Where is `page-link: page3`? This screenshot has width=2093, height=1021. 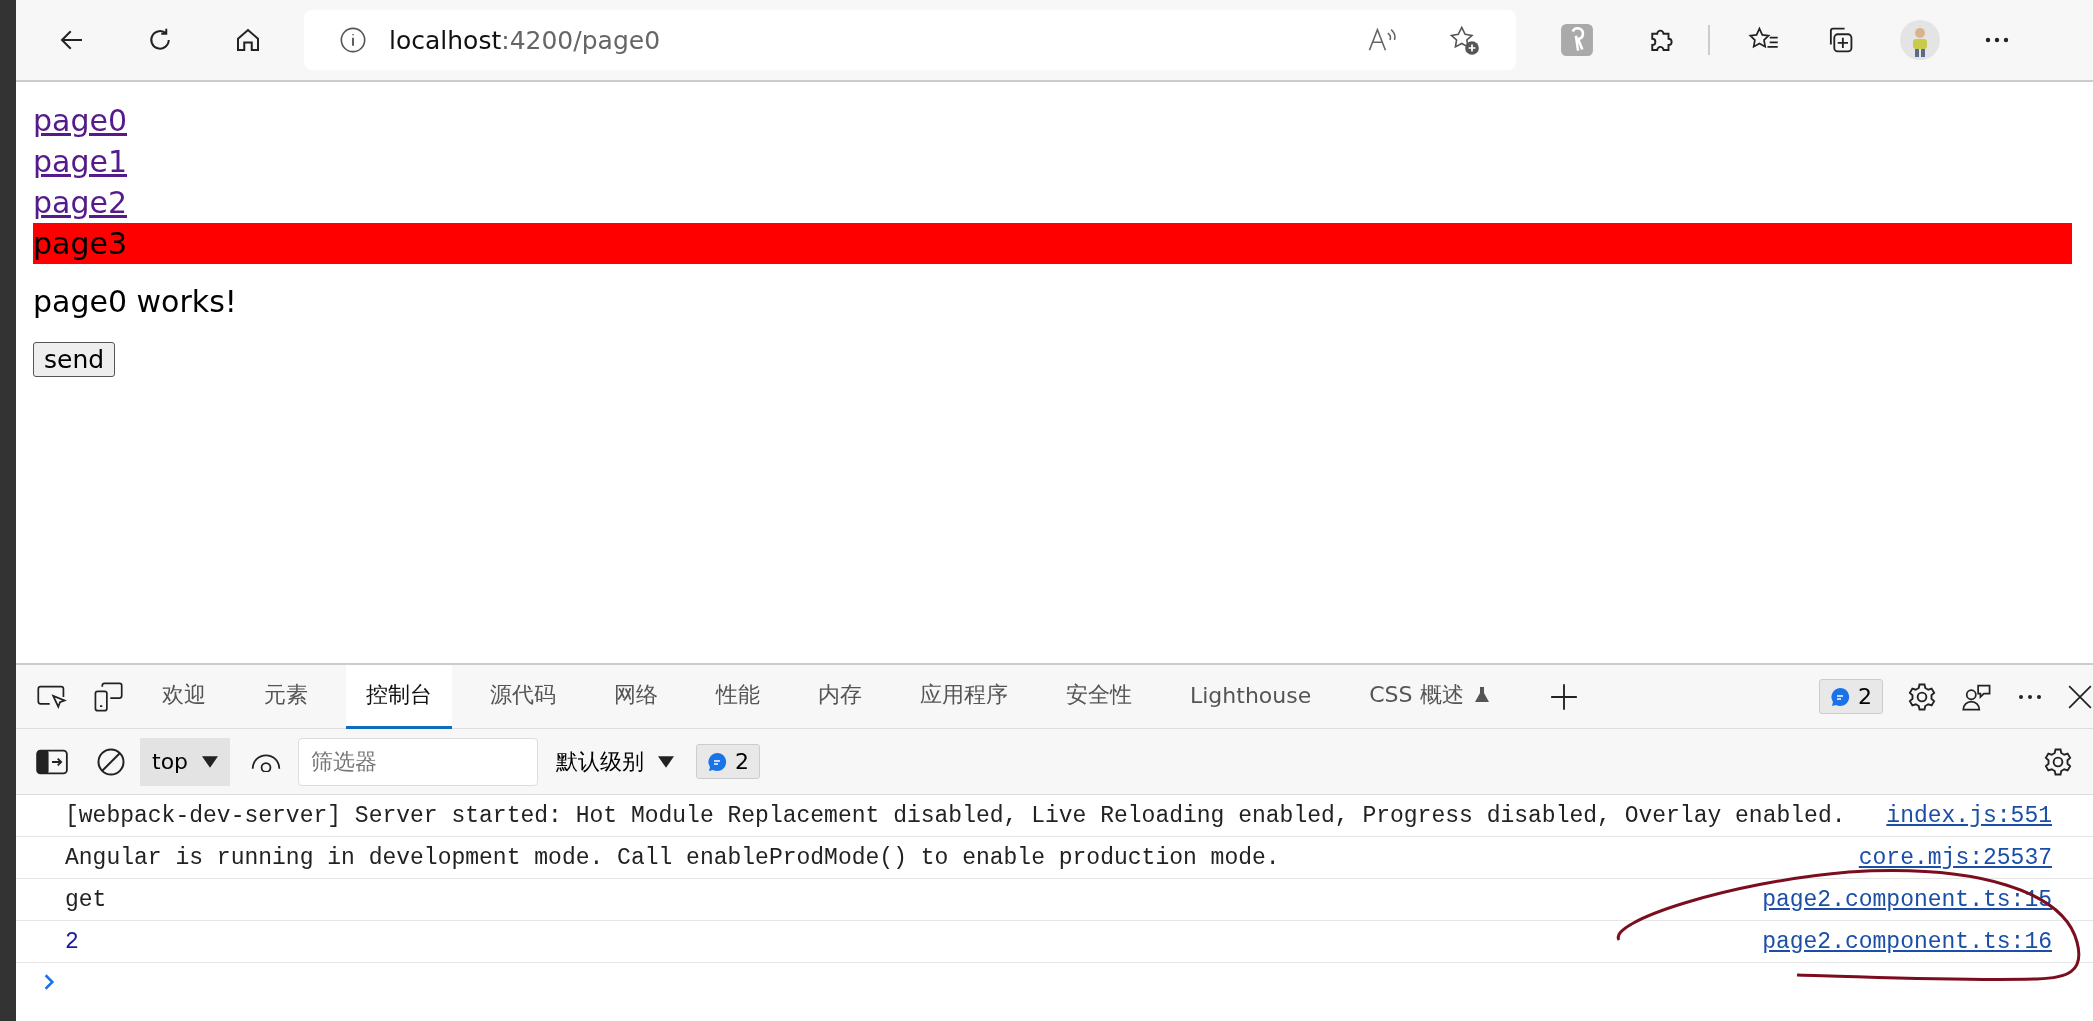 page-link: page3 is located at coordinates (80, 243).